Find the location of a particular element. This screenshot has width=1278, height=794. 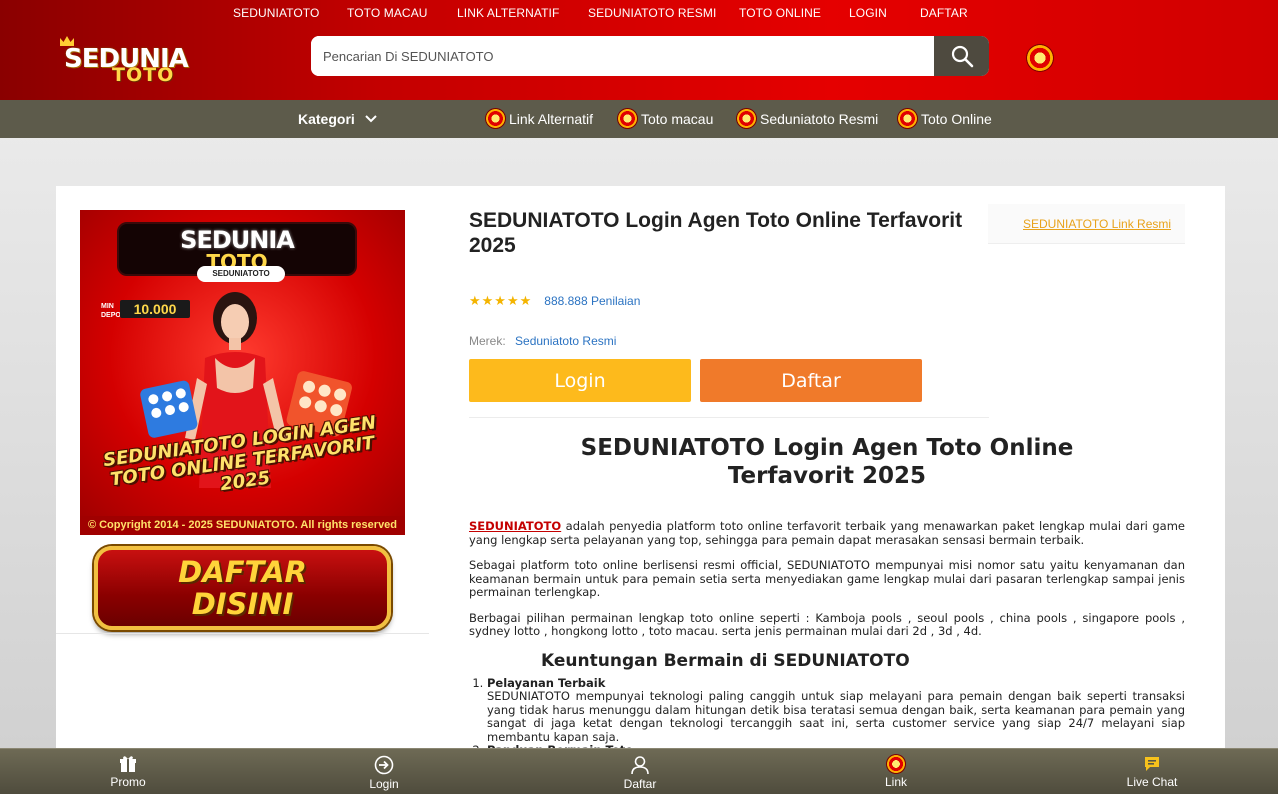

search-button is located at coordinates (961, 56).